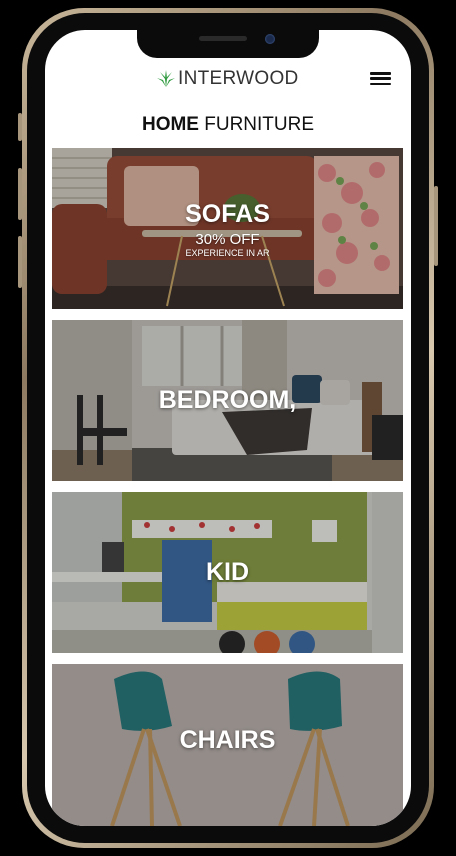  What do you see at coordinates (223, 38) in the screenshot?
I see `speaker-grille` at bounding box center [223, 38].